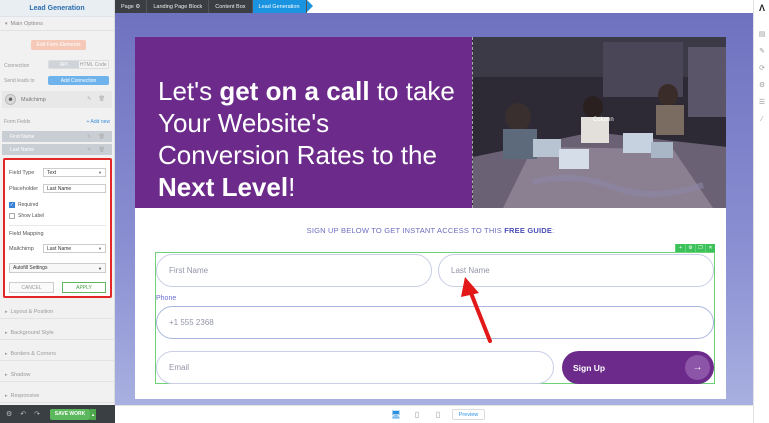 This screenshot has width=769, height=423. What do you see at coordinates (93, 414) in the screenshot?
I see `save-options-icon: ▲` at bounding box center [93, 414].